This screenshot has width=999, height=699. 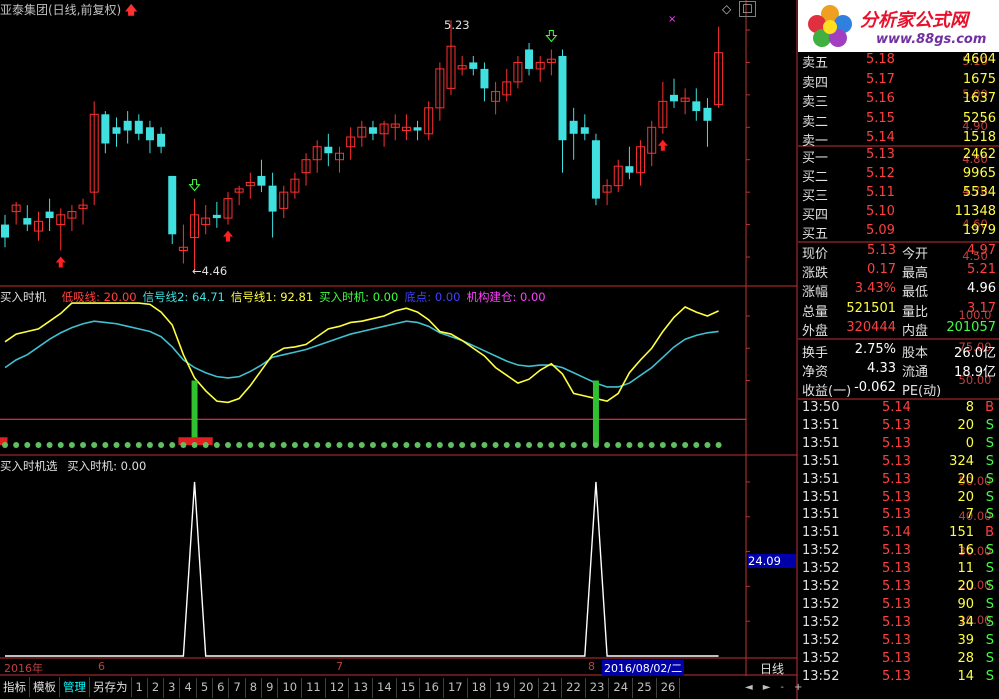 I want to click on trade-volume: 11, so click(x=965, y=569).